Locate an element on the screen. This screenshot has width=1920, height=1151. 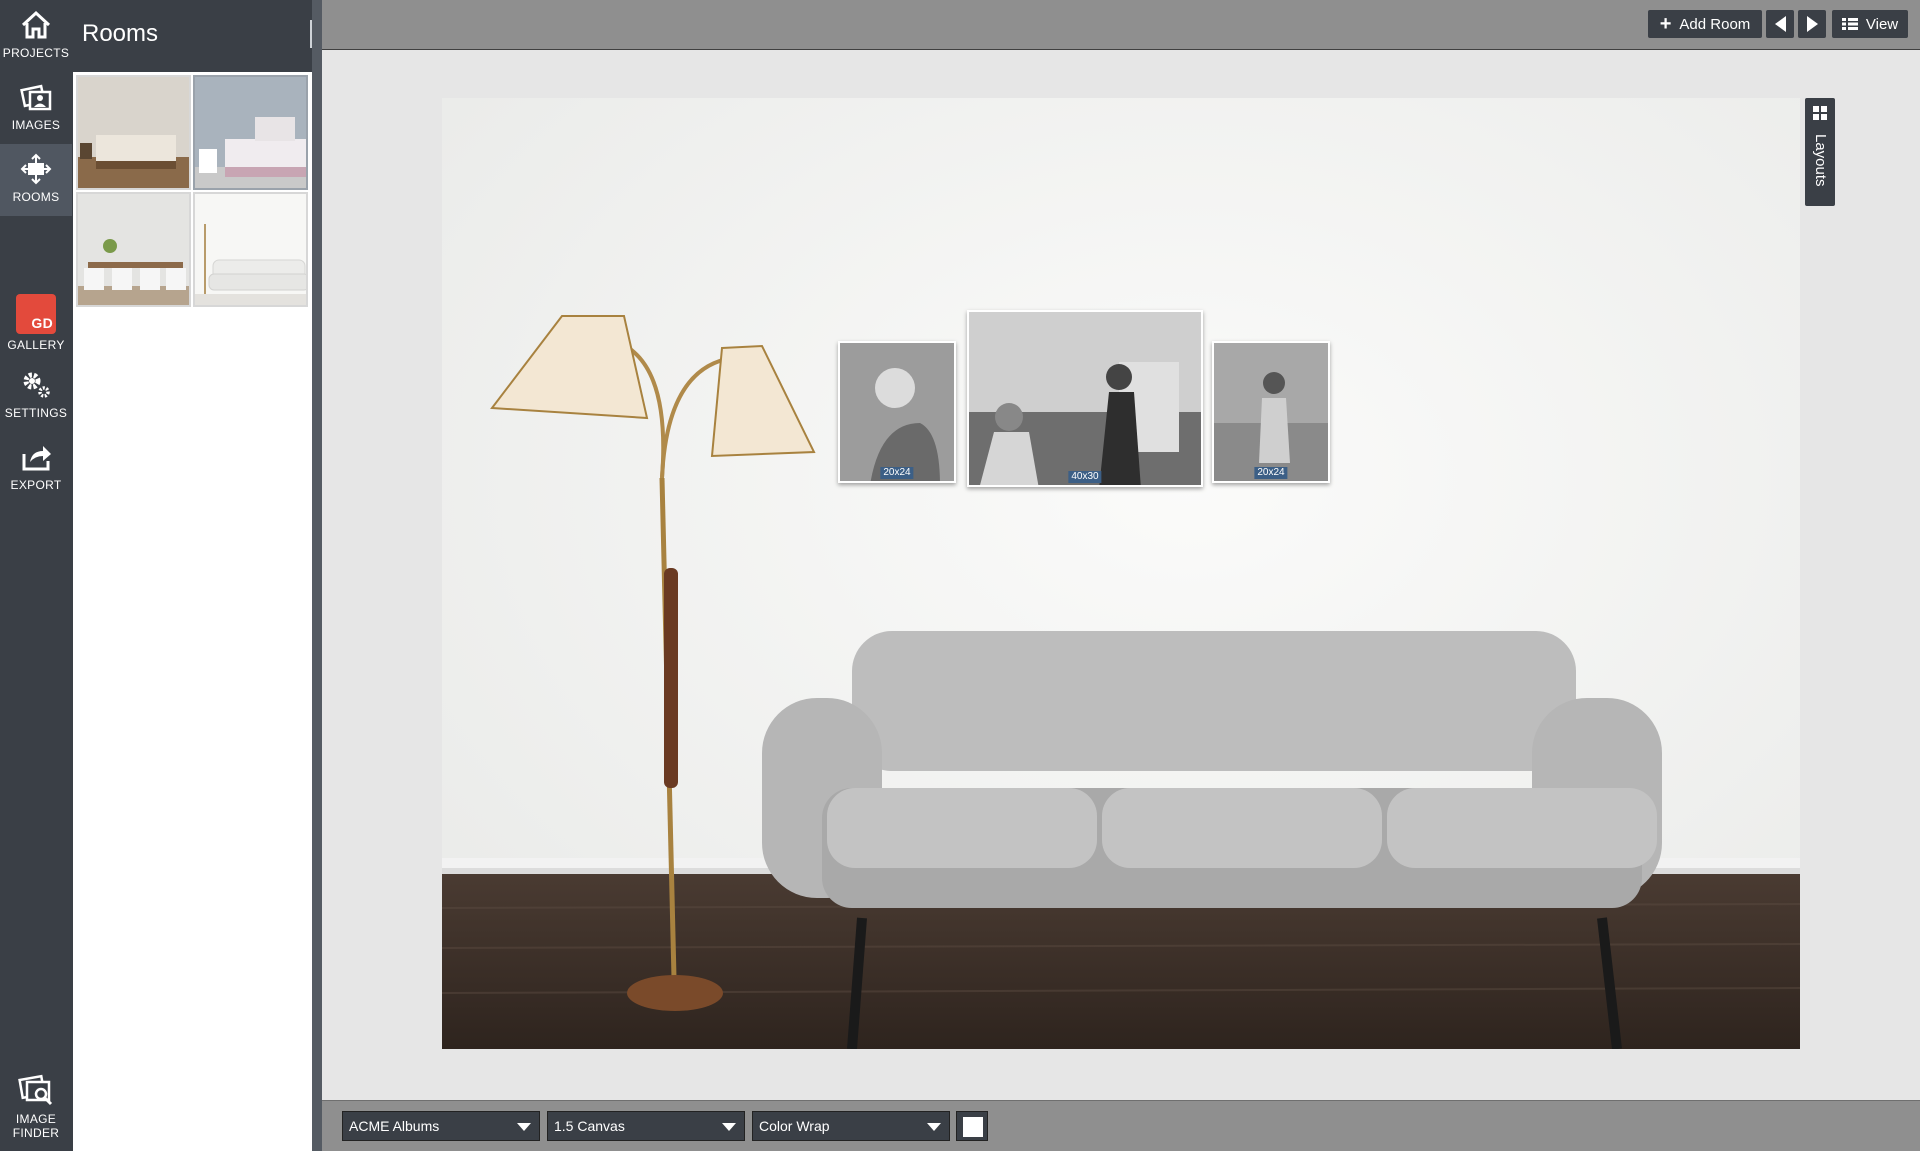
swatch-color is located at coordinates (973, 1127).